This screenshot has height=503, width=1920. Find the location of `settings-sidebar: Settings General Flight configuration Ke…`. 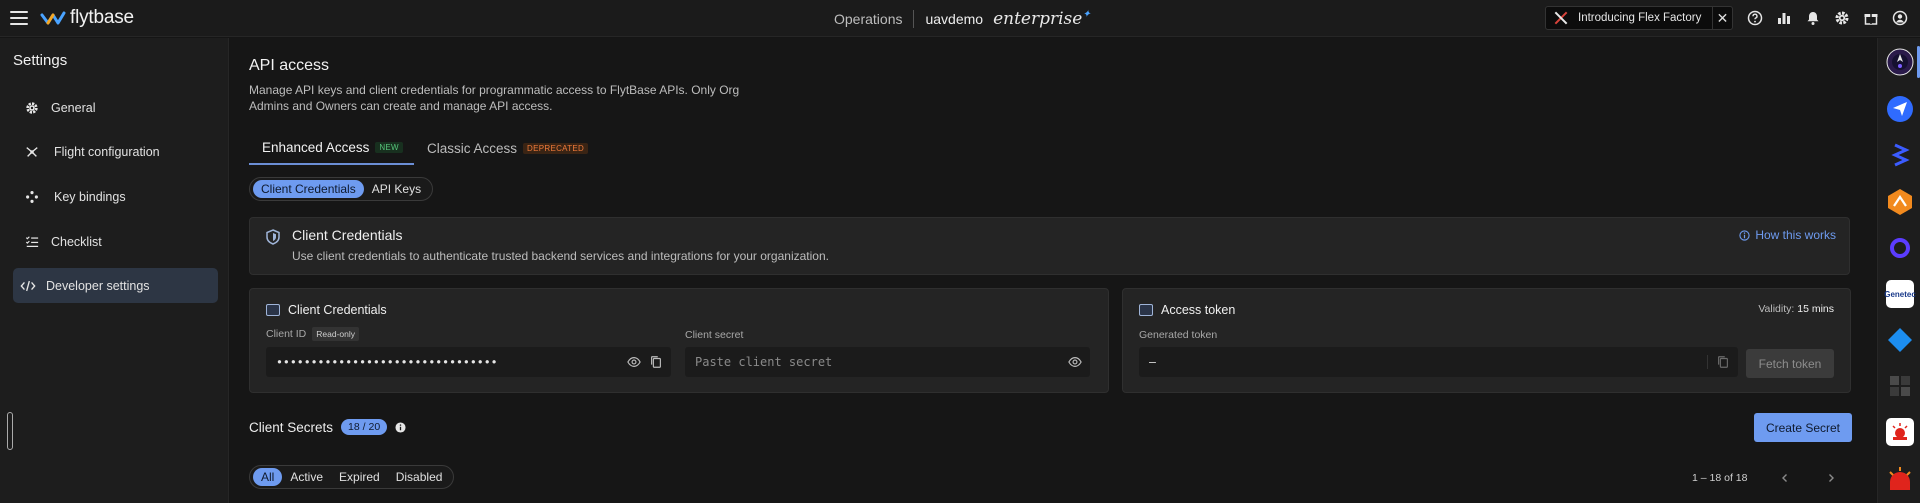

settings-sidebar: Settings General Flight configuration Ke… is located at coordinates (114, 270).